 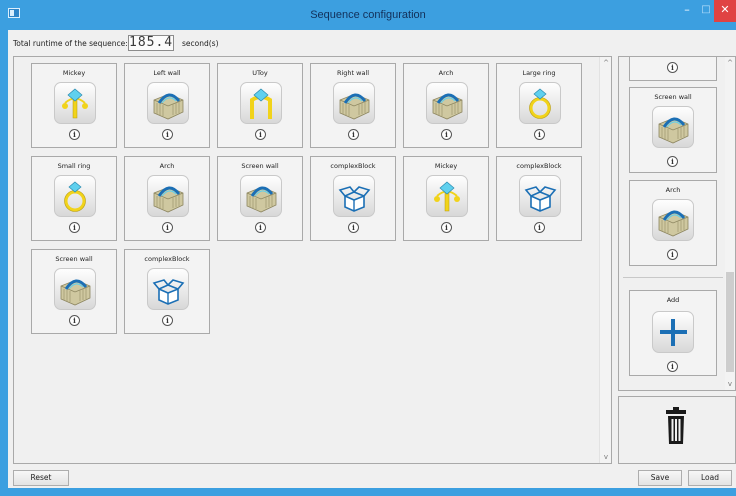 I want to click on plus-icon, so click(x=673, y=332).